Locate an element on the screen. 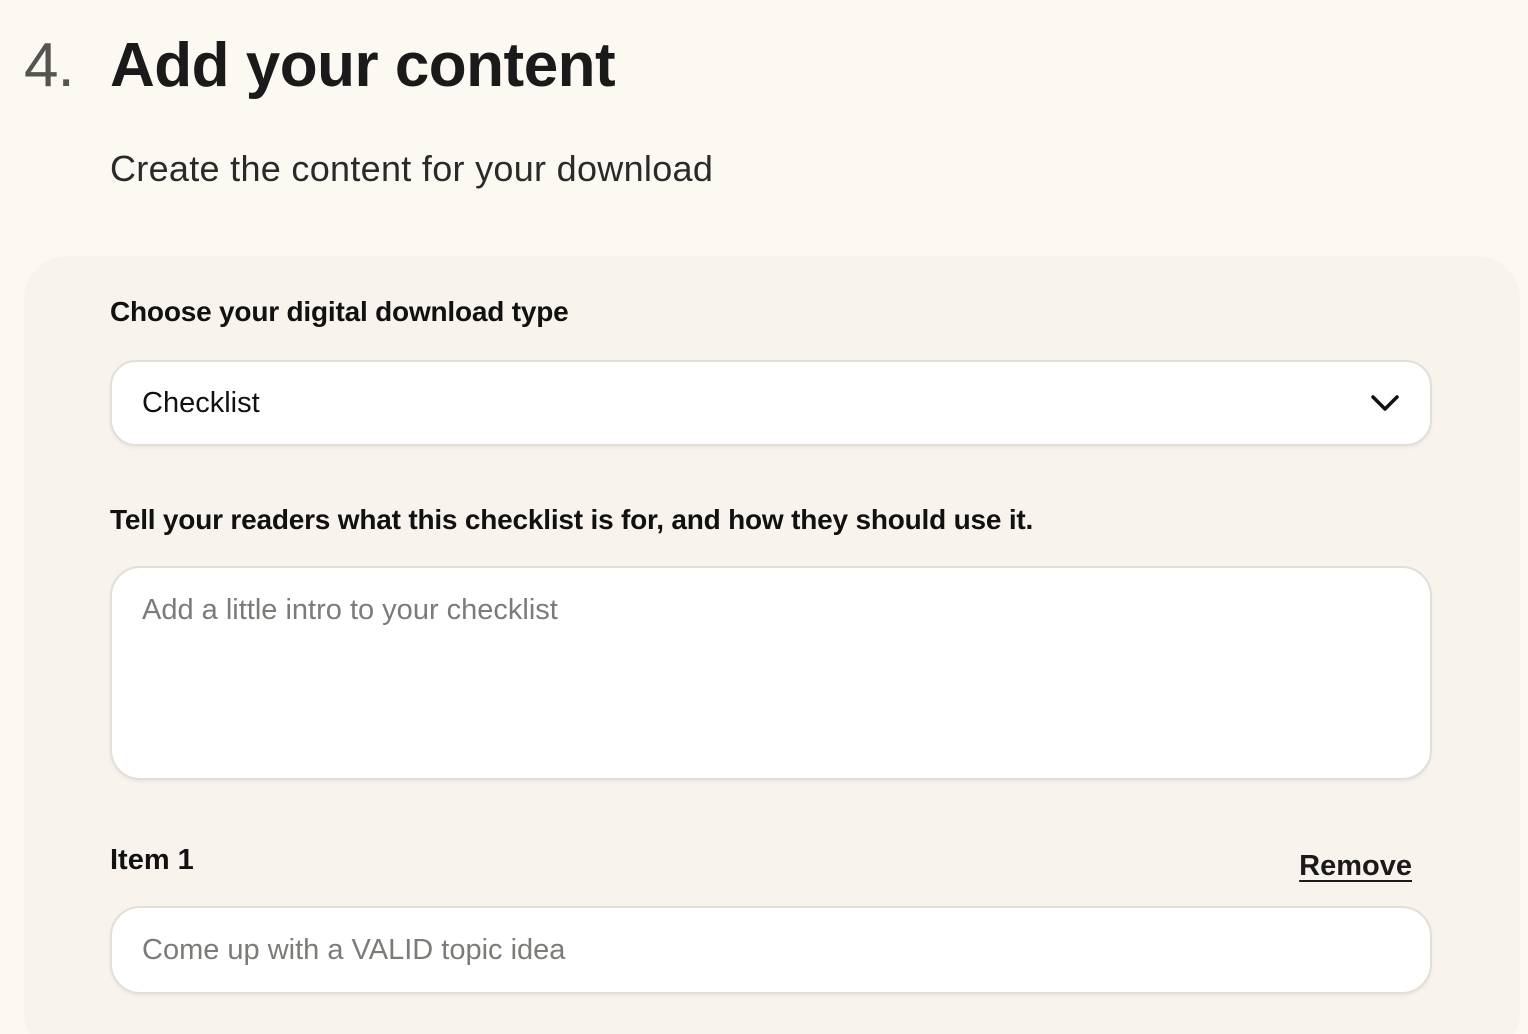  page-subtitle: Create the content for your download is located at coordinates (412, 168).